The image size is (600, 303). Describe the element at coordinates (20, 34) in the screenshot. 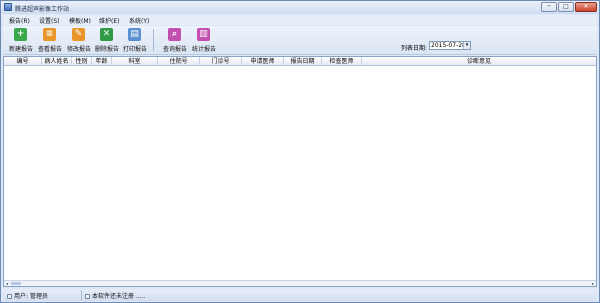

I see `new-report-icon: +` at that location.